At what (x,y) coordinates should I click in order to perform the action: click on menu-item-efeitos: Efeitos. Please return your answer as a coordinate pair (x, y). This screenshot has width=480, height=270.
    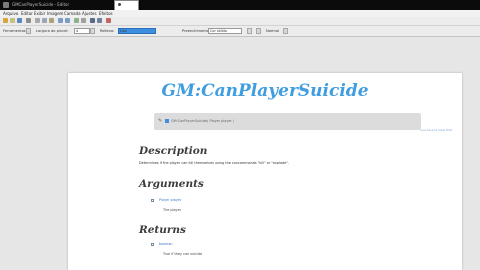
    Looking at the image, I should click on (106, 13).